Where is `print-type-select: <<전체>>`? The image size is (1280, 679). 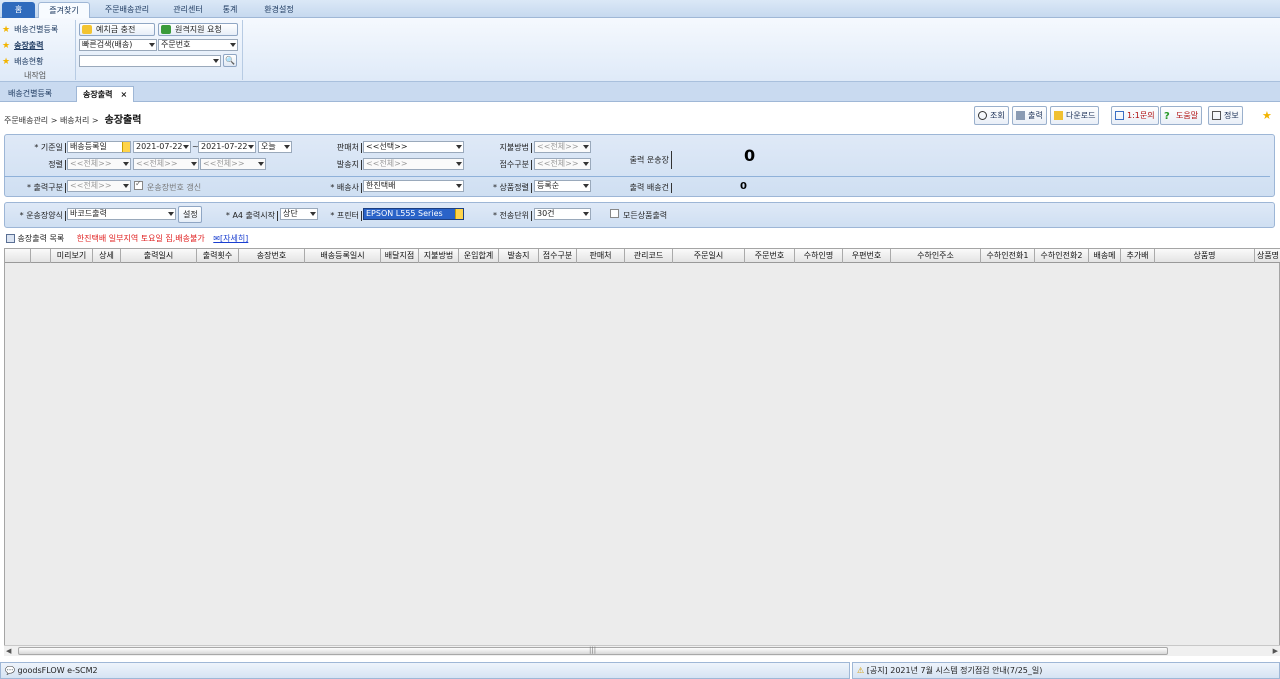
print-type-select: <<전체>> is located at coordinates (99, 186).